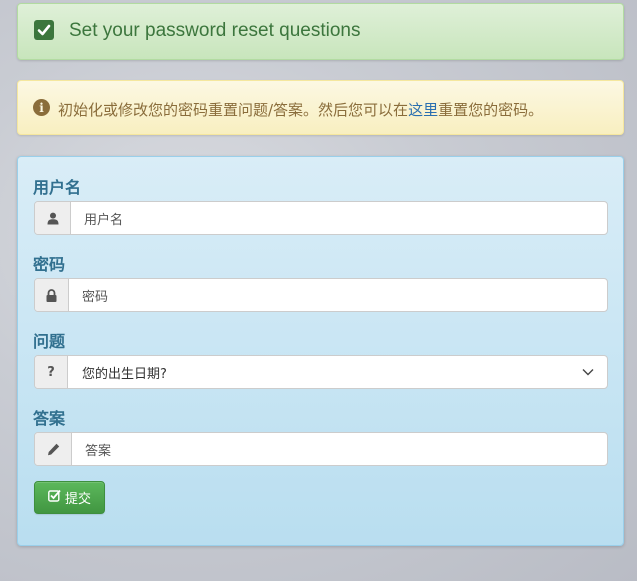 Image resolution: width=637 pixels, height=581 pixels. Describe the element at coordinates (52, 295) in the screenshot. I see `lock-icon` at that location.